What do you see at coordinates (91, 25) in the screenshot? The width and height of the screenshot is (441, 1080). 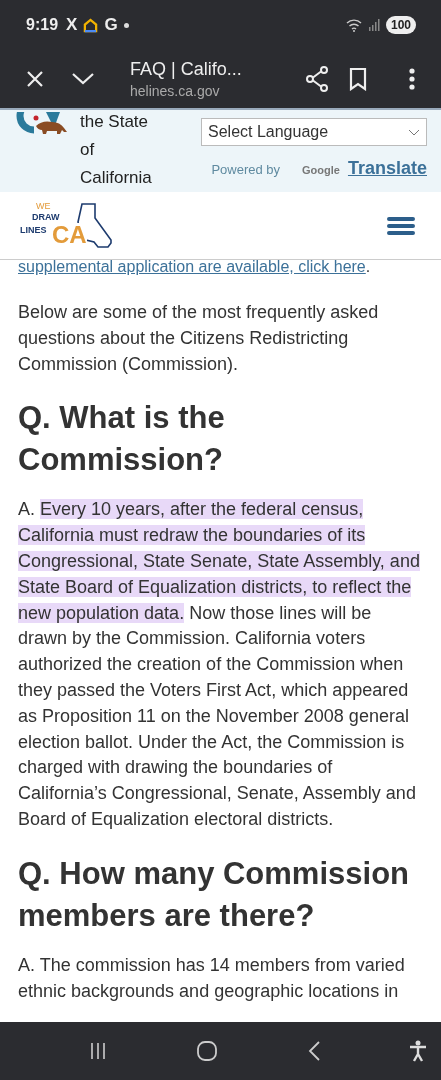 I see `home-icon` at bounding box center [91, 25].